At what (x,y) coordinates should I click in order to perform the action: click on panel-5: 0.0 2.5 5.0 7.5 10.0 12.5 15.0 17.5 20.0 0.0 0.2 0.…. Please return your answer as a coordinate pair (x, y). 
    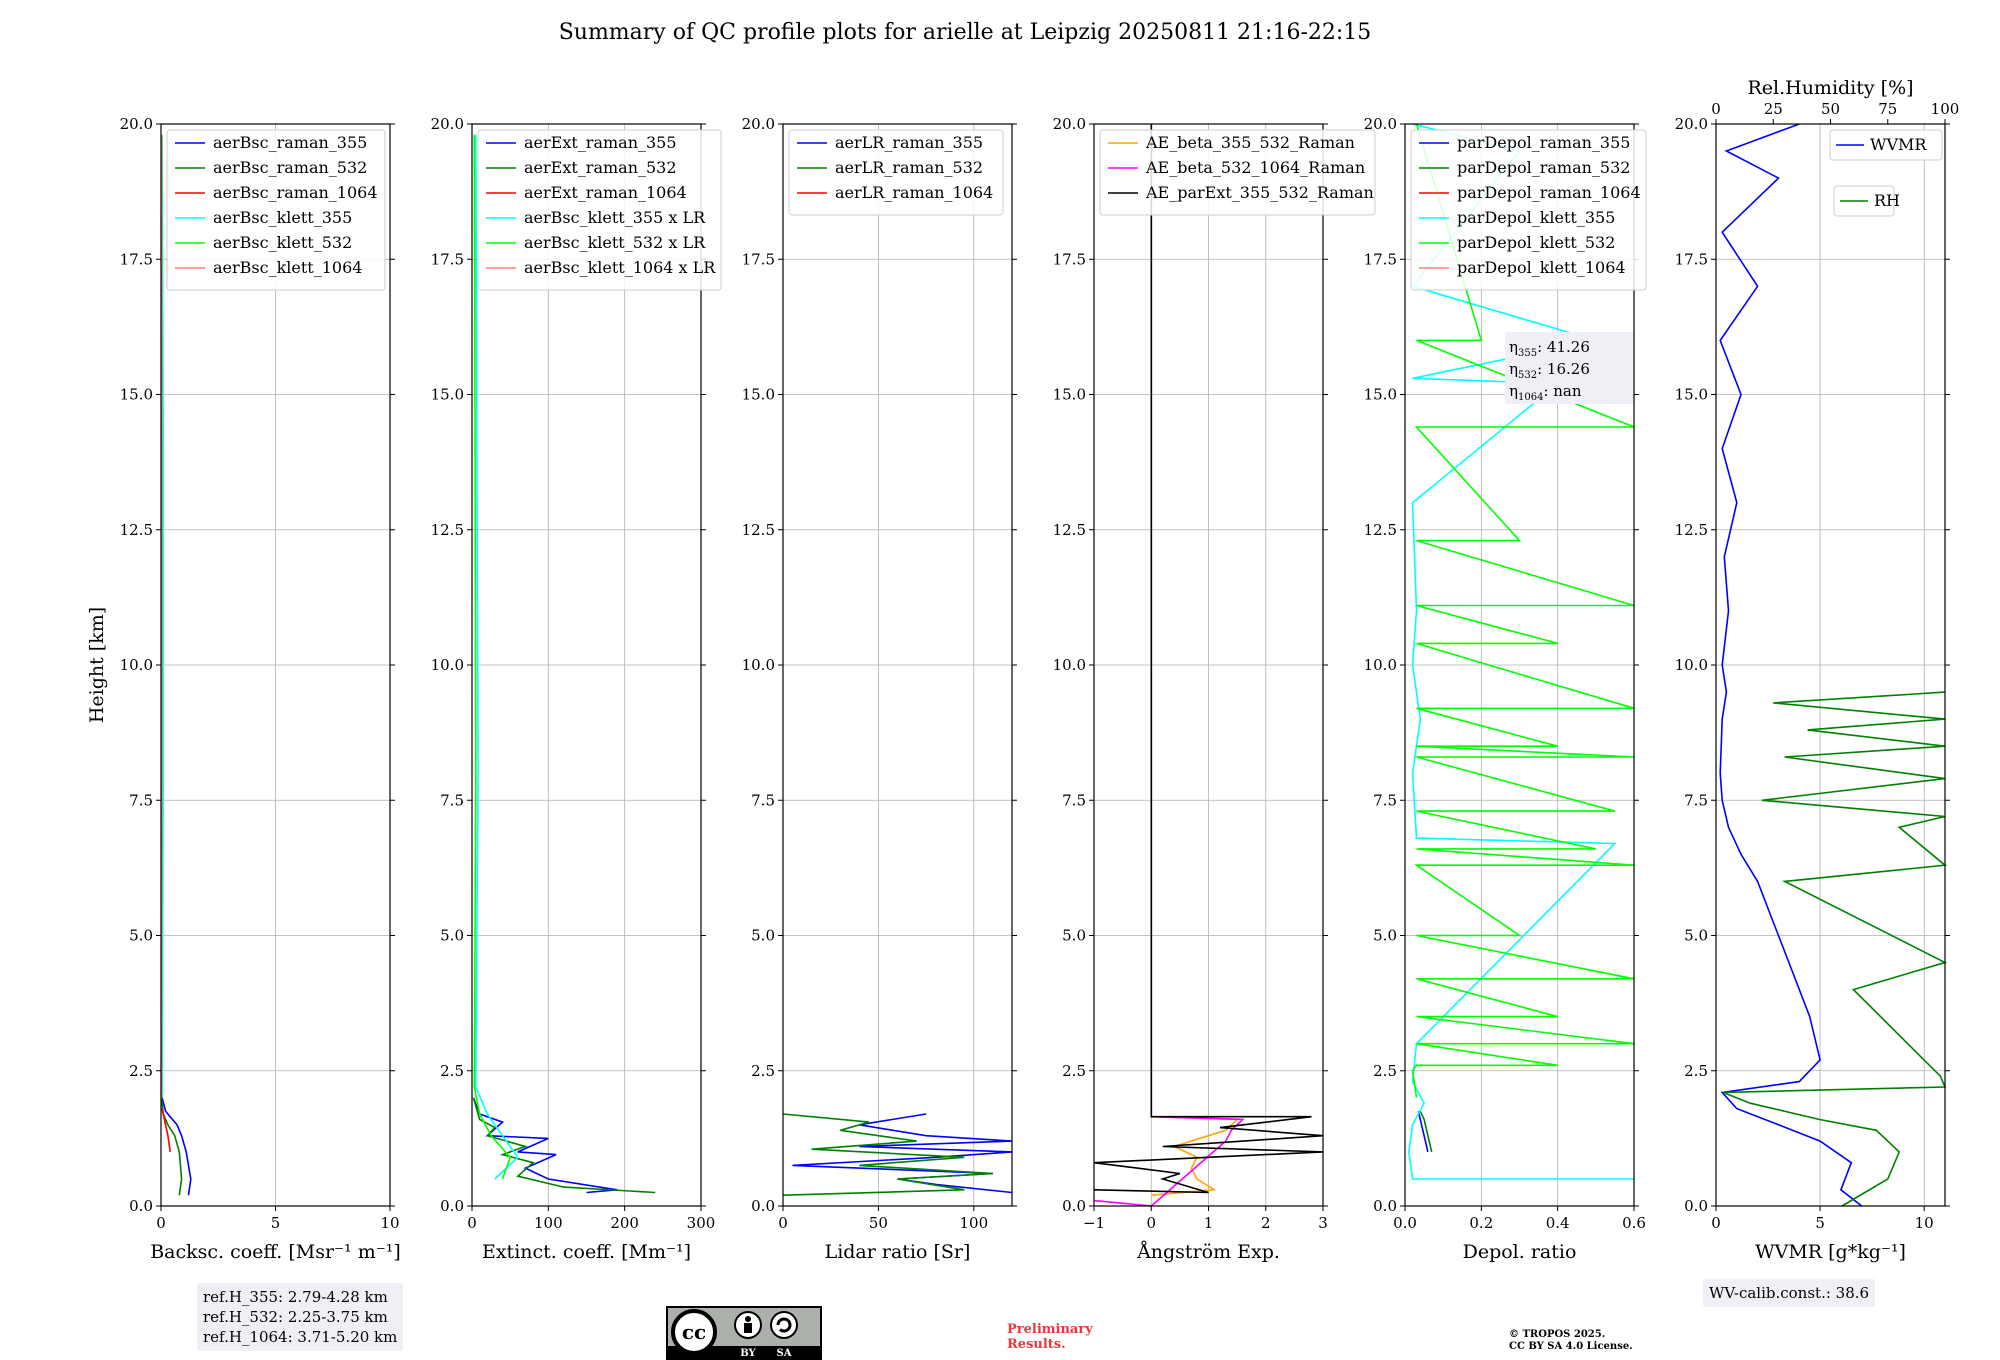
    Looking at the image, I should click on (1505, 689).